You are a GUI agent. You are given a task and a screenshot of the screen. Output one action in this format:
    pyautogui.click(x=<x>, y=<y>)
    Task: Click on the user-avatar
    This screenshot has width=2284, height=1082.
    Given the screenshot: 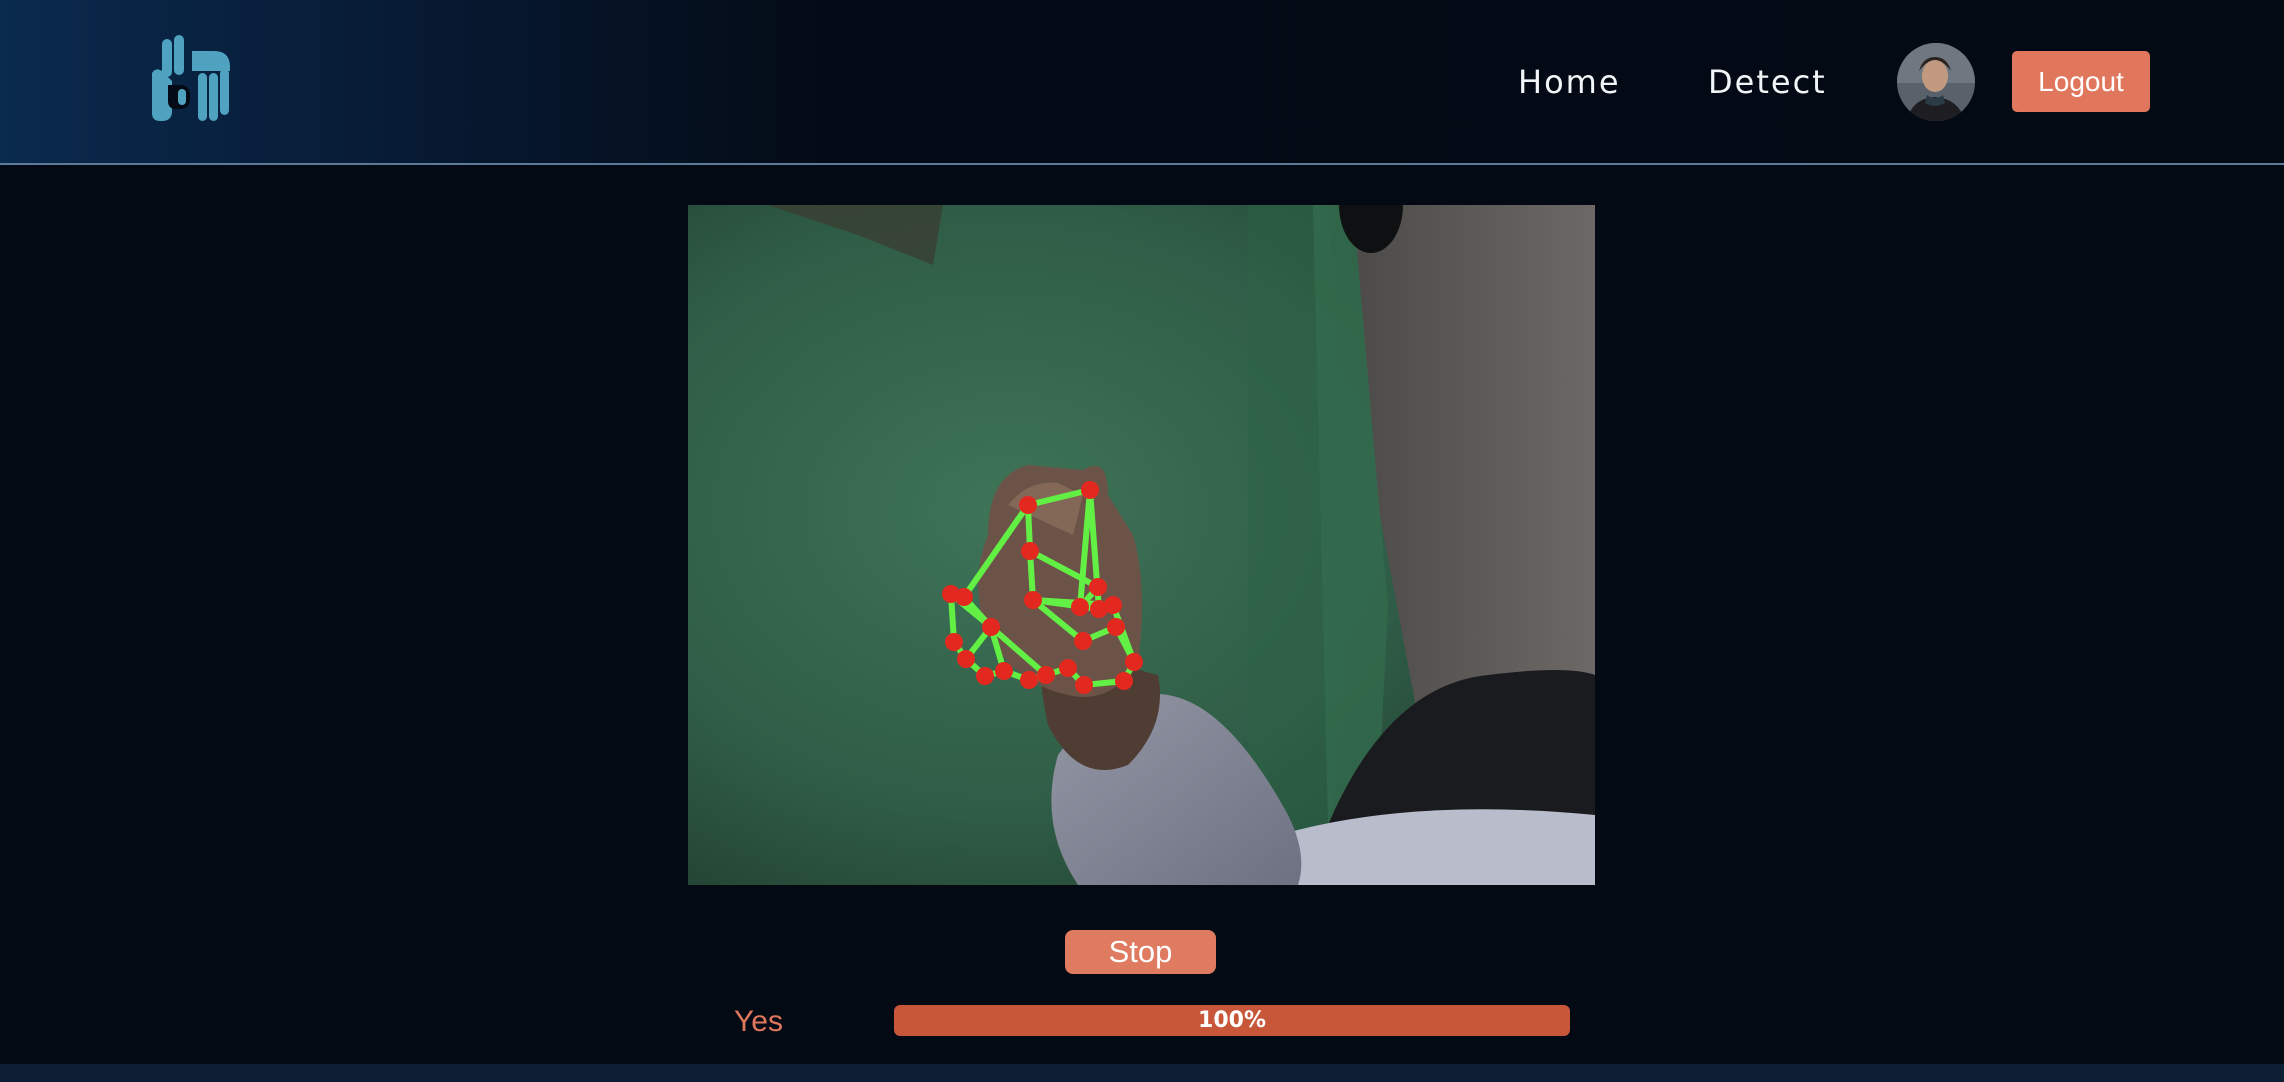 What is the action you would take?
    pyautogui.click(x=1936, y=82)
    